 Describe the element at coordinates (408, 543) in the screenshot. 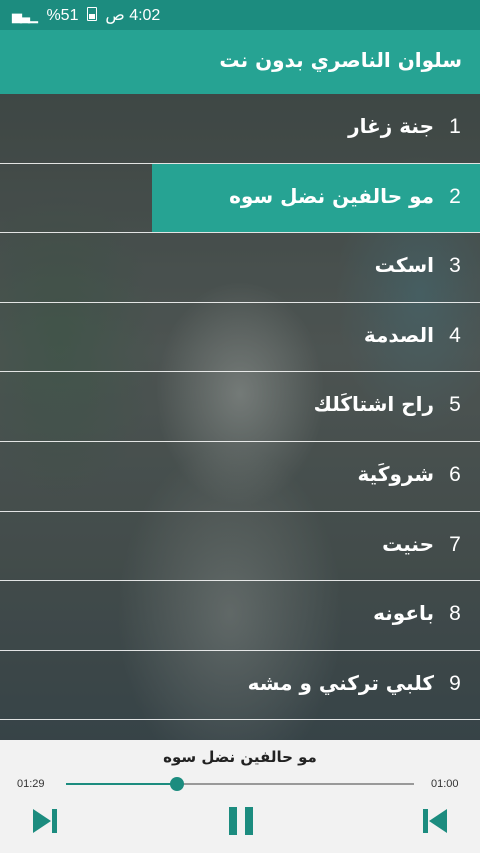

I see `track-title: حنيت` at that location.